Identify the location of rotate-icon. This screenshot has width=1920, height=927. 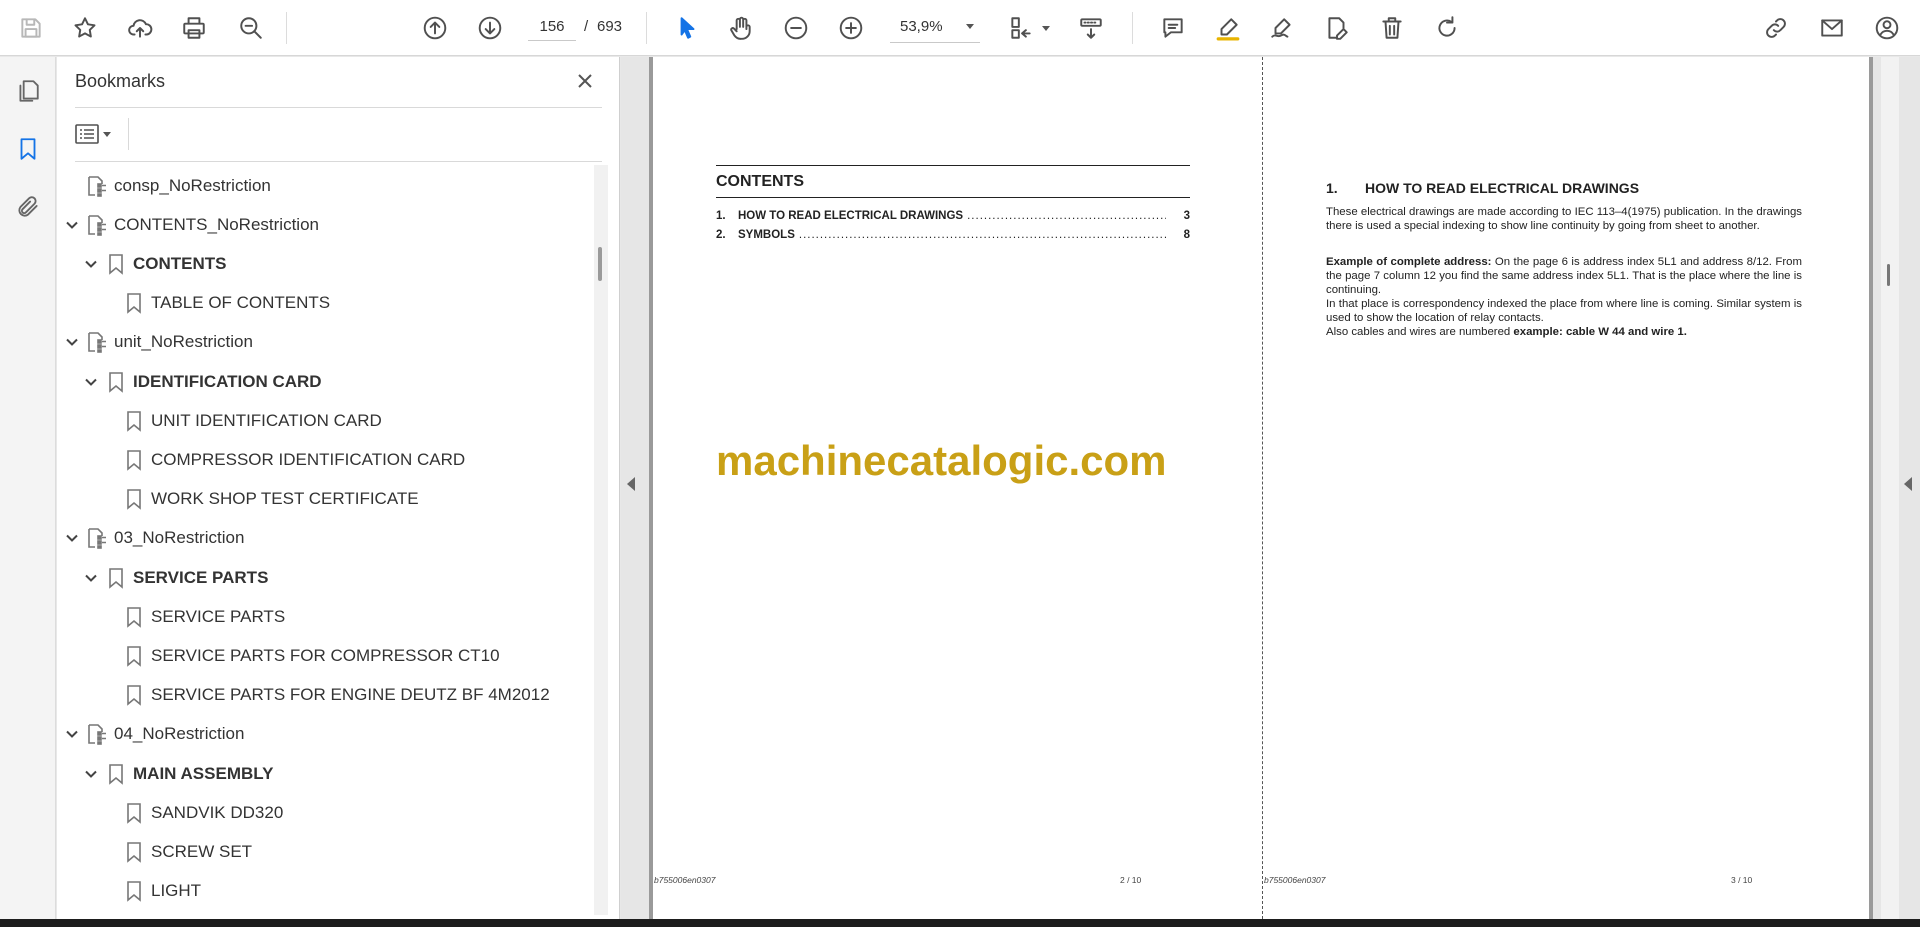
(1447, 28).